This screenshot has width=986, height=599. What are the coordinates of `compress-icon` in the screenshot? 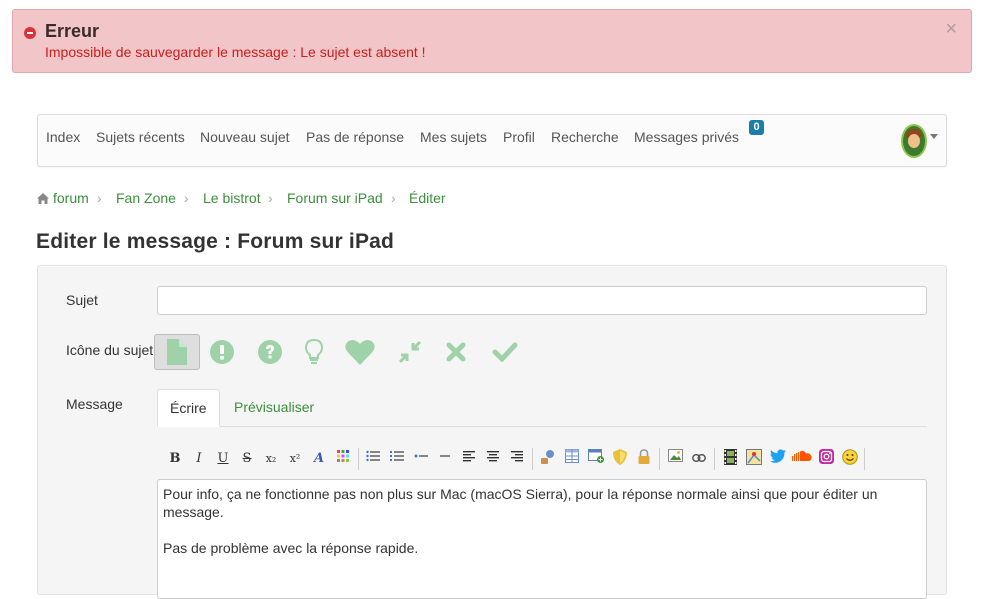 It's located at (410, 352).